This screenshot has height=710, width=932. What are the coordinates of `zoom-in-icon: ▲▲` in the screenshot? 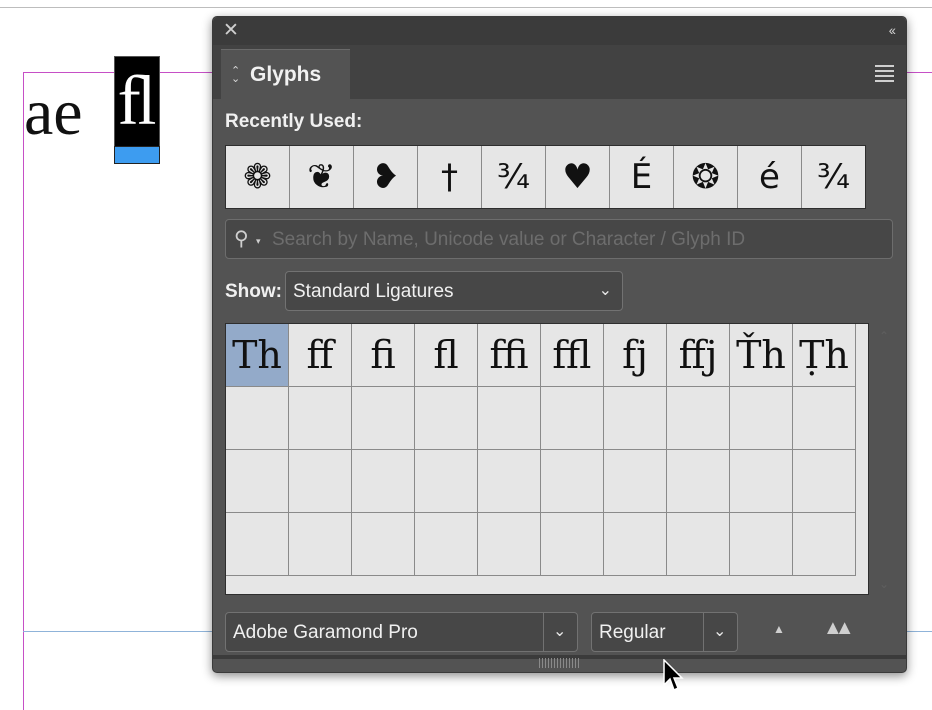 It's located at (838, 628).